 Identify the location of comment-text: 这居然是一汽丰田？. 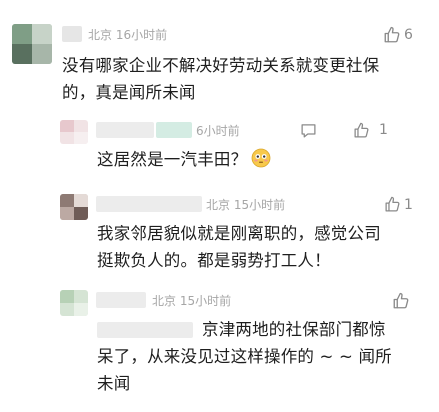
(184, 161).